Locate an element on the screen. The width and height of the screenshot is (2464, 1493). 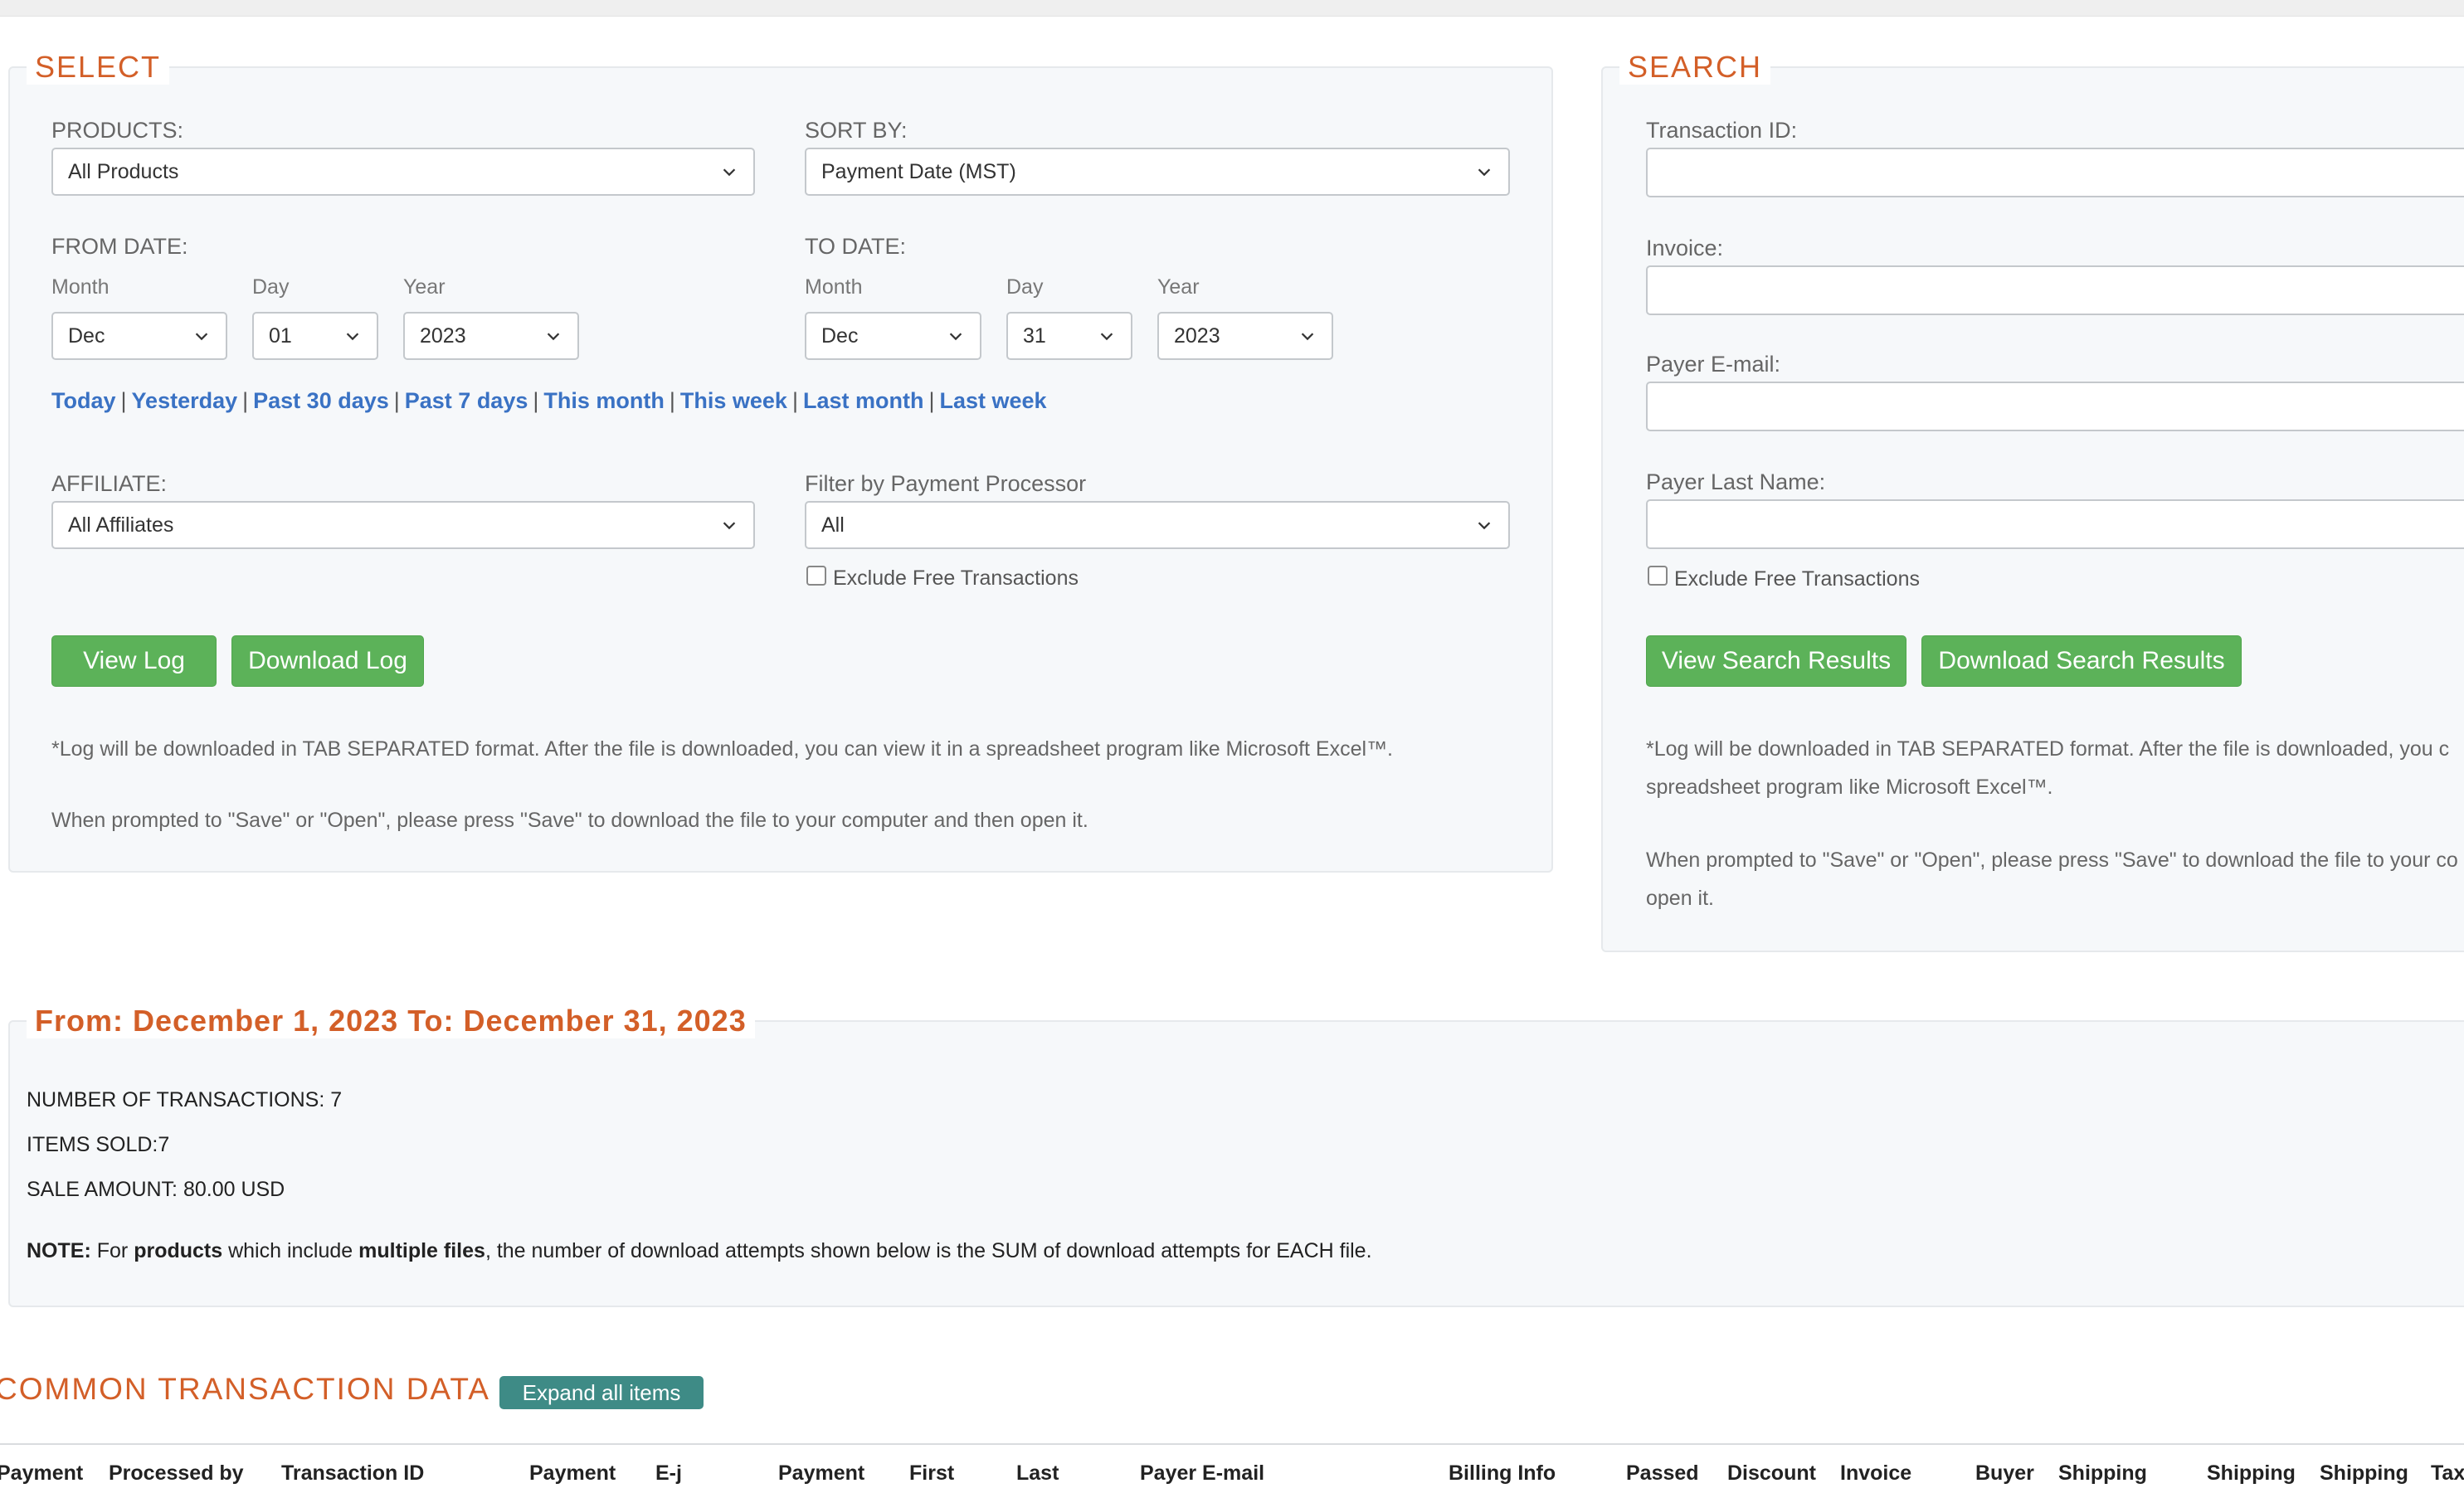
quick-link-this-month: This month is located at coordinates (603, 400).